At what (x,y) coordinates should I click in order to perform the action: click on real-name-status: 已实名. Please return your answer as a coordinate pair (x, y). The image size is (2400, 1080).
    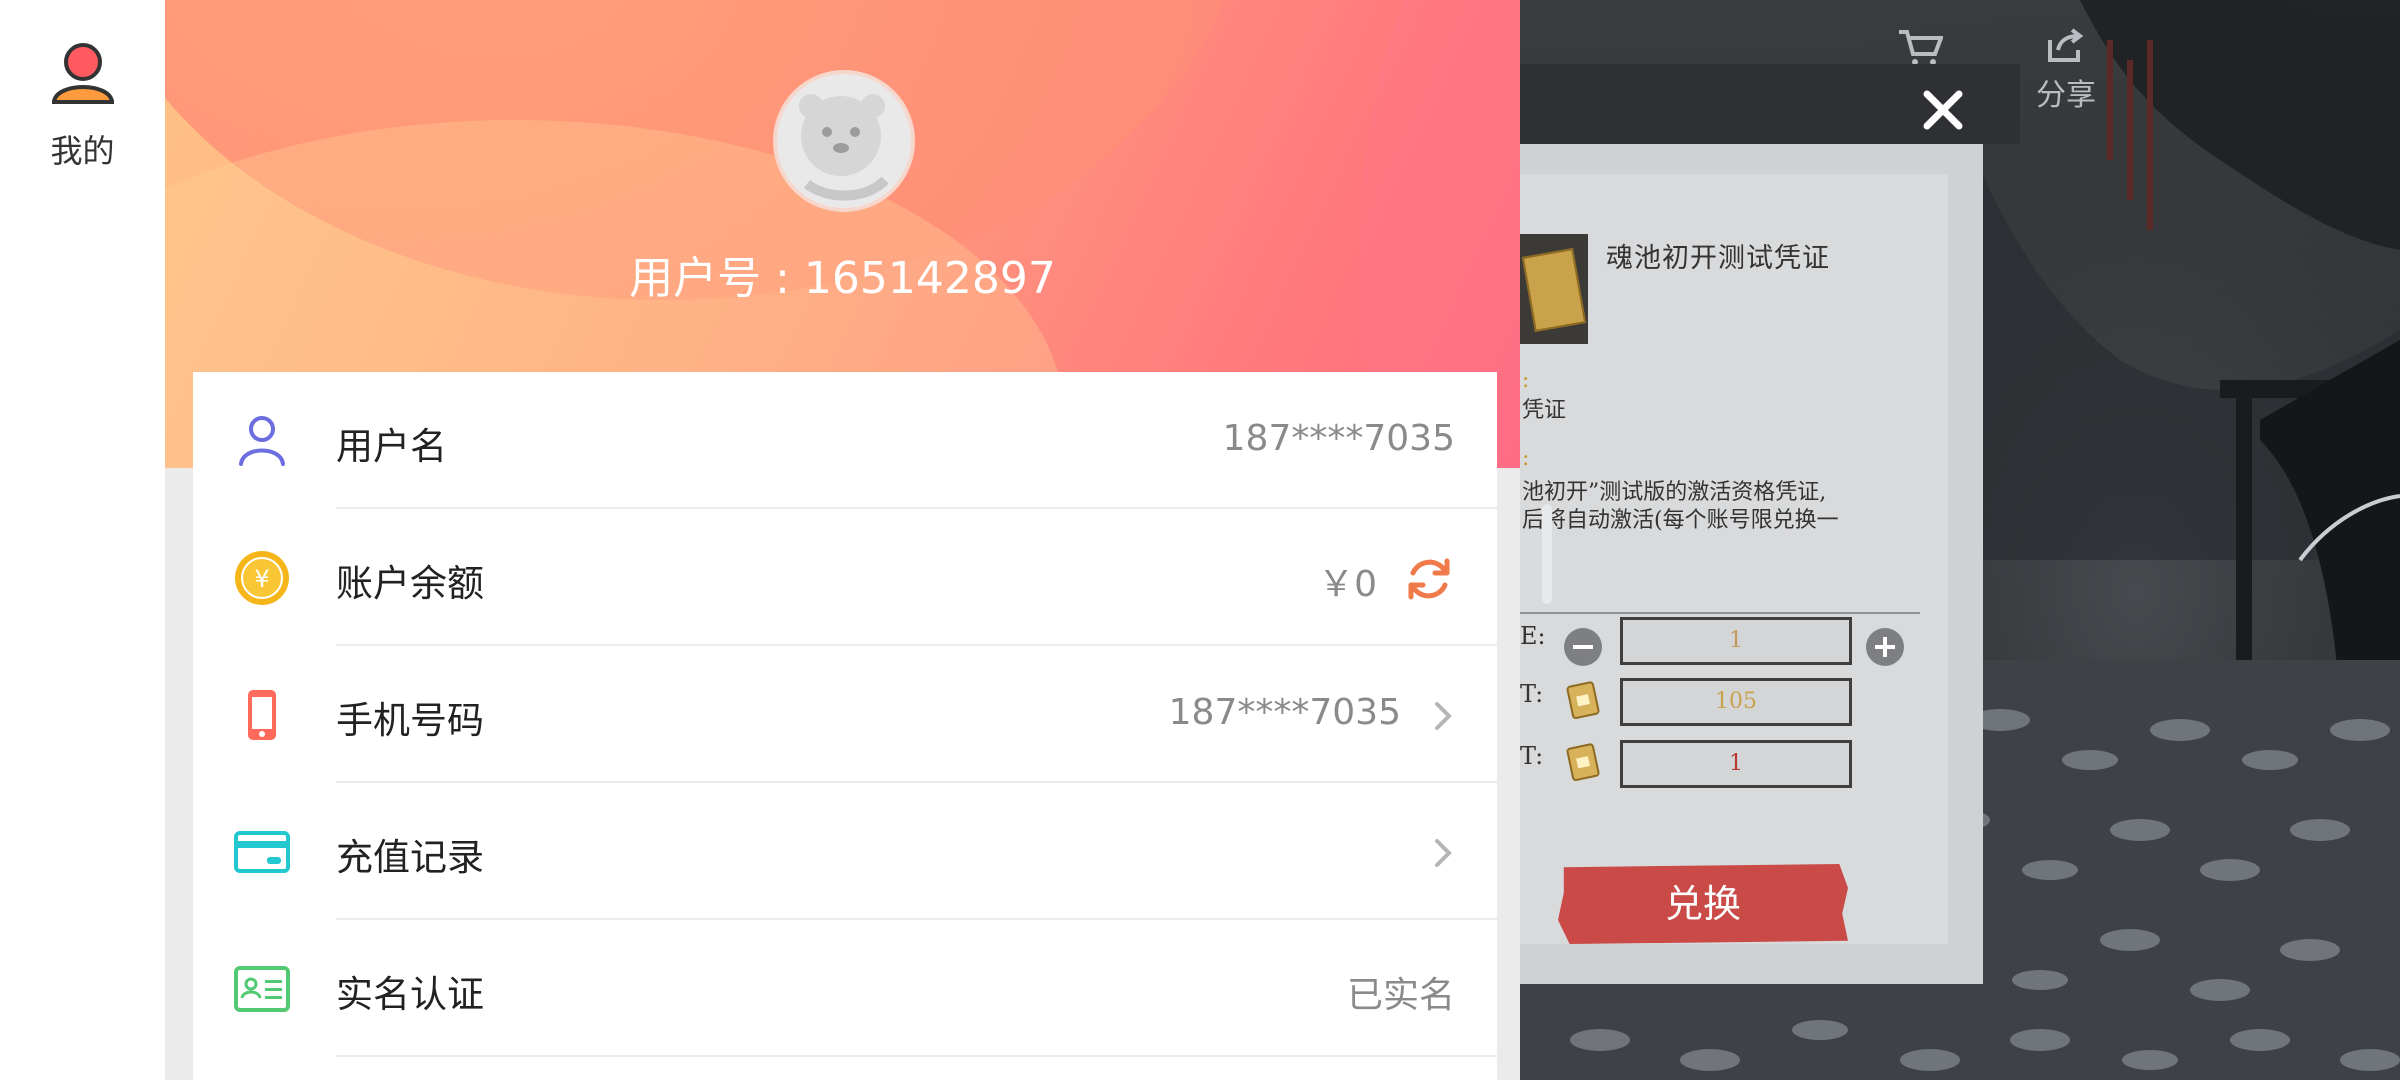
    Looking at the image, I should click on (1400, 995).